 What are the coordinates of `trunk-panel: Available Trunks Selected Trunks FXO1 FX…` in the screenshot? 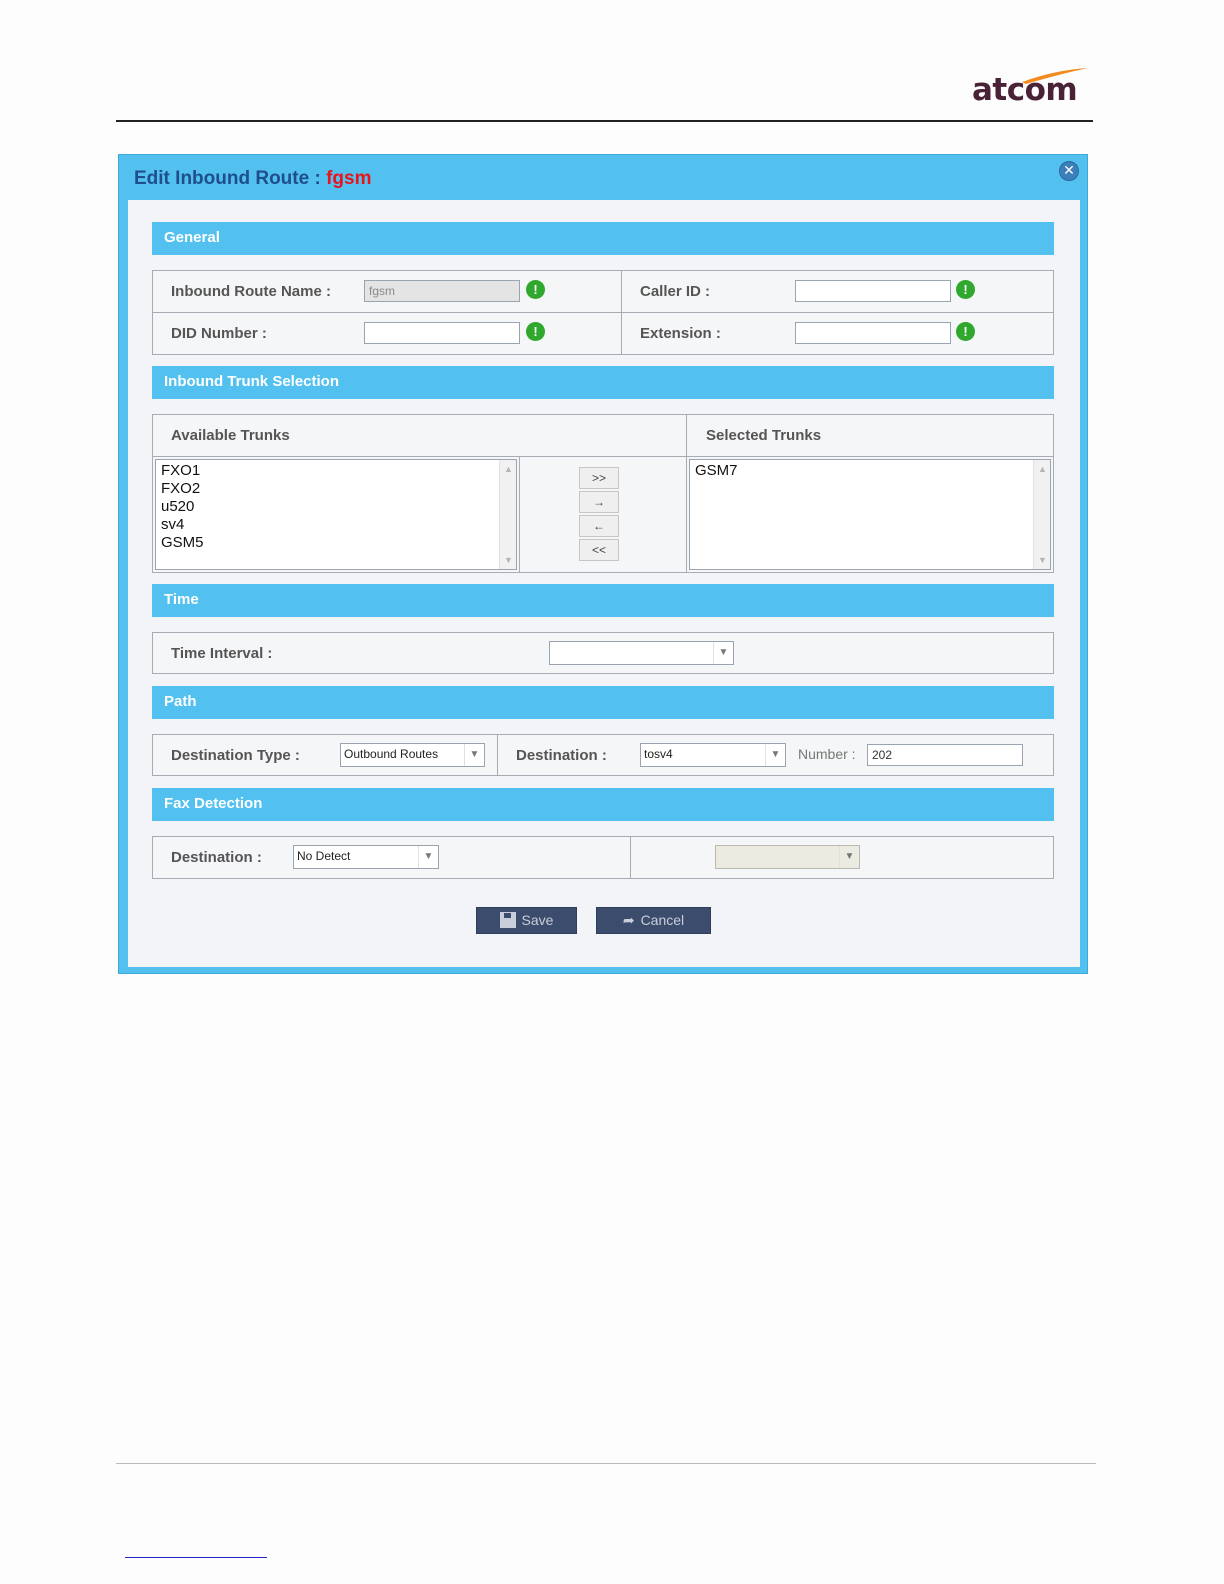 It's located at (603, 493).